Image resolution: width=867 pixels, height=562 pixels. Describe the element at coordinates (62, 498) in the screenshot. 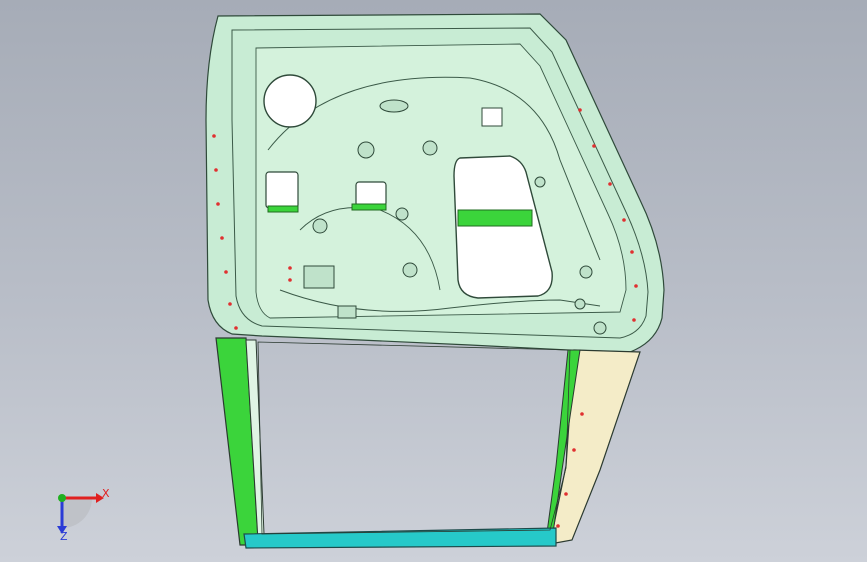

I see `y-axis-dot` at that location.